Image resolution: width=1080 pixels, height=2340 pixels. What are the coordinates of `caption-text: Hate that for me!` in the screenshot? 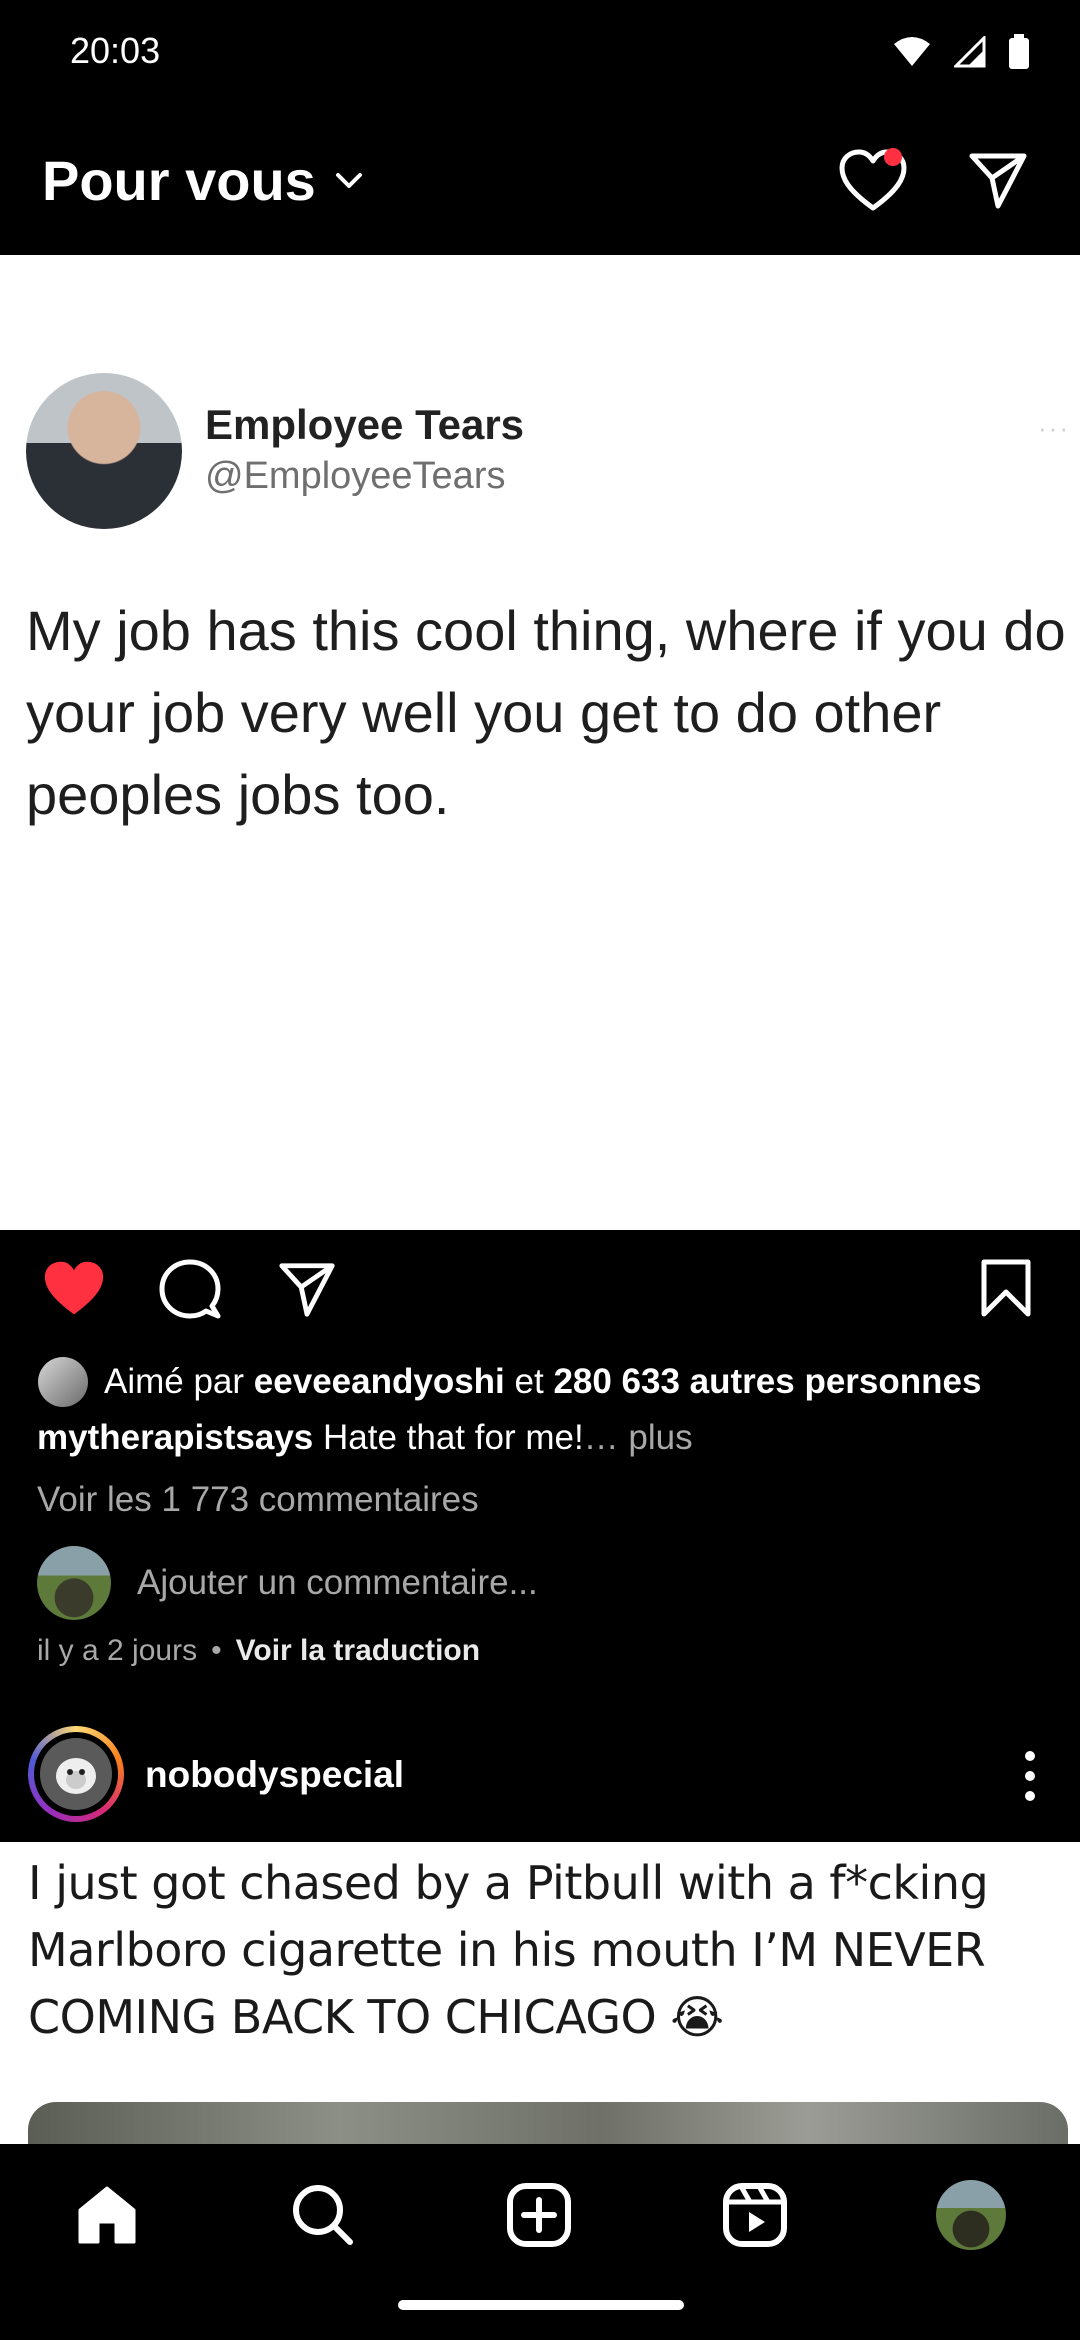 It's located at (453, 1437).